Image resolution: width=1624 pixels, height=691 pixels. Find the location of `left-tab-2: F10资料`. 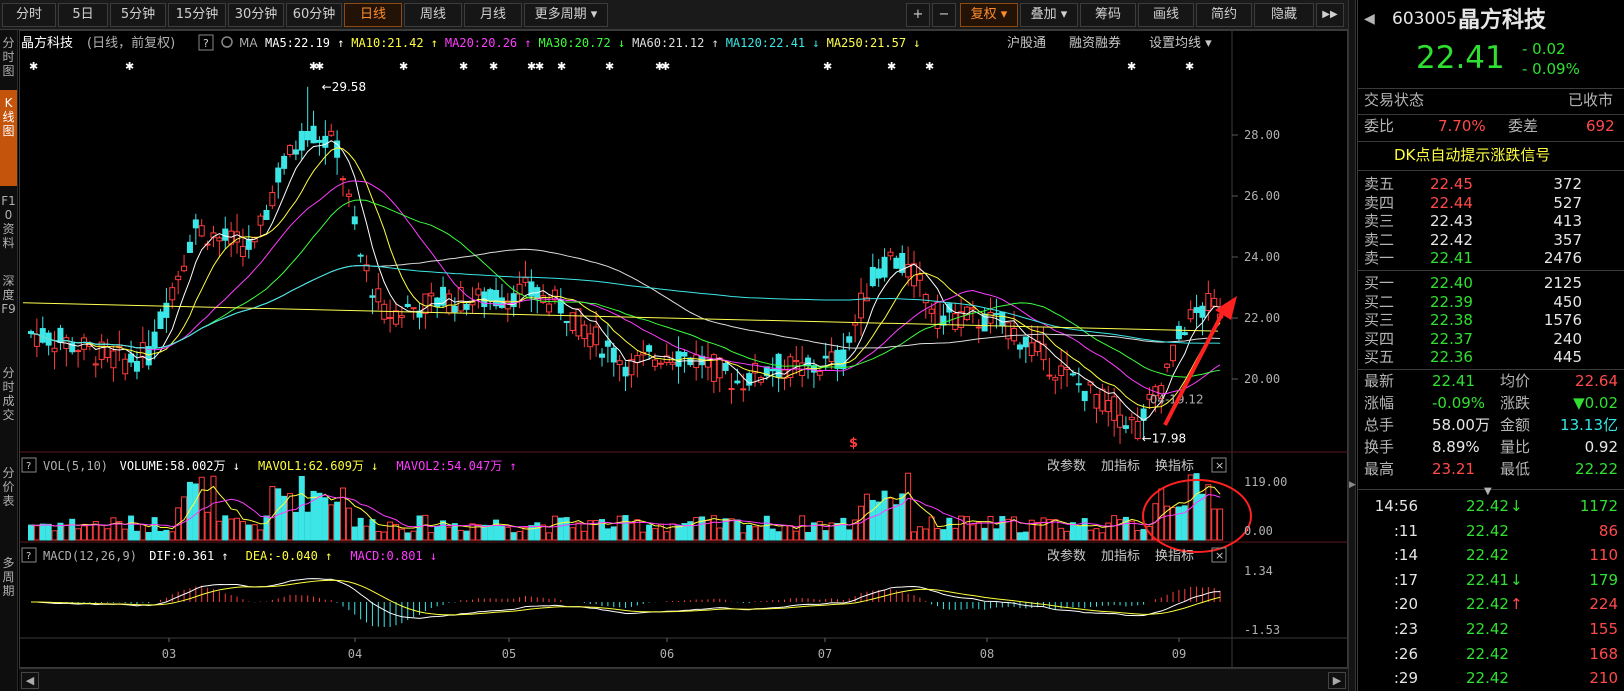

left-tab-2: F10资料 is located at coordinates (8, 227).